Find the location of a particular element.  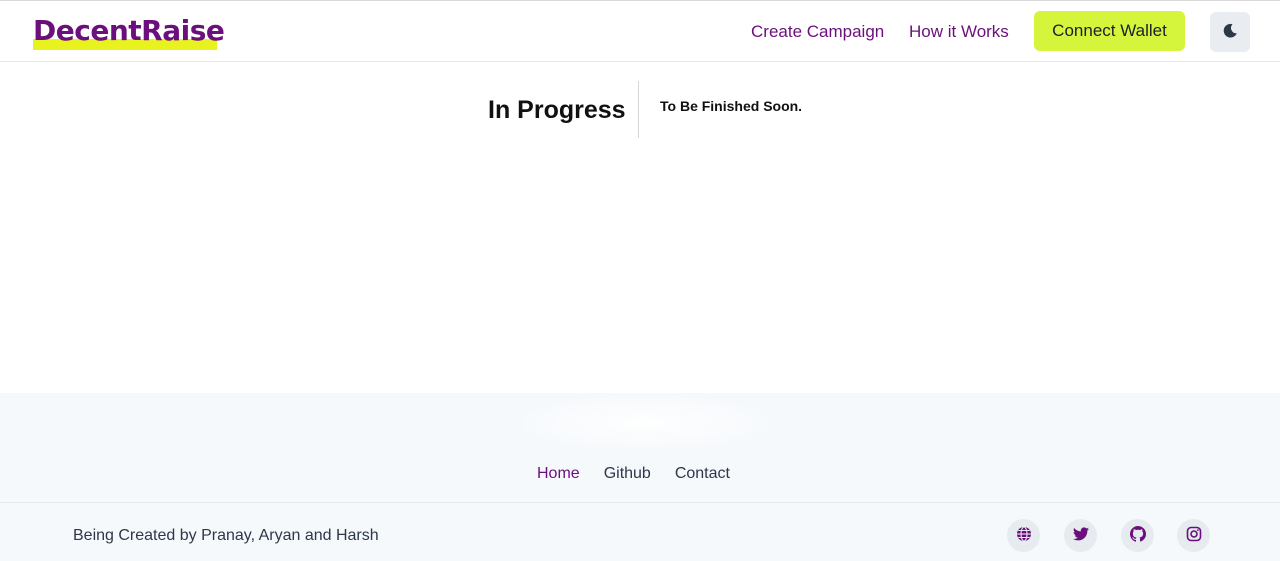

moon-icon is located at coordinates (1230, 32).